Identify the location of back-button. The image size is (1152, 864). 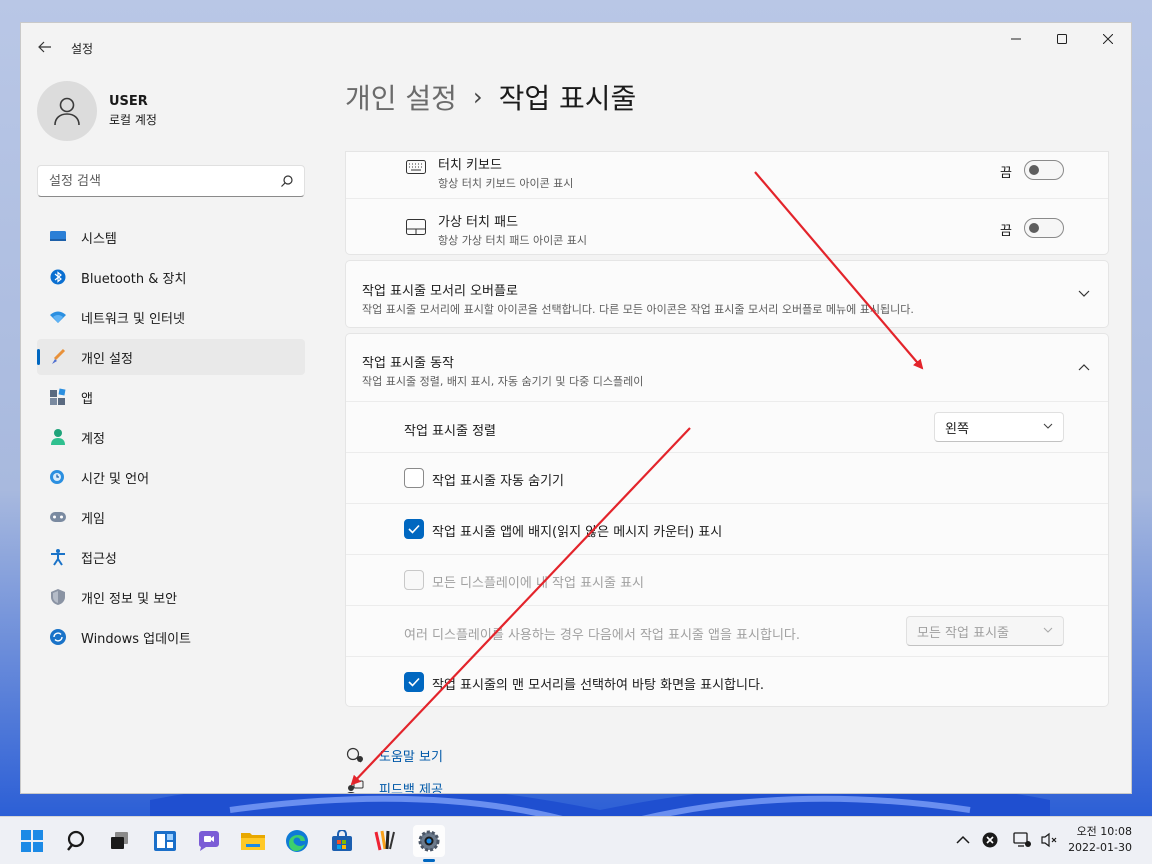
(45, 47).